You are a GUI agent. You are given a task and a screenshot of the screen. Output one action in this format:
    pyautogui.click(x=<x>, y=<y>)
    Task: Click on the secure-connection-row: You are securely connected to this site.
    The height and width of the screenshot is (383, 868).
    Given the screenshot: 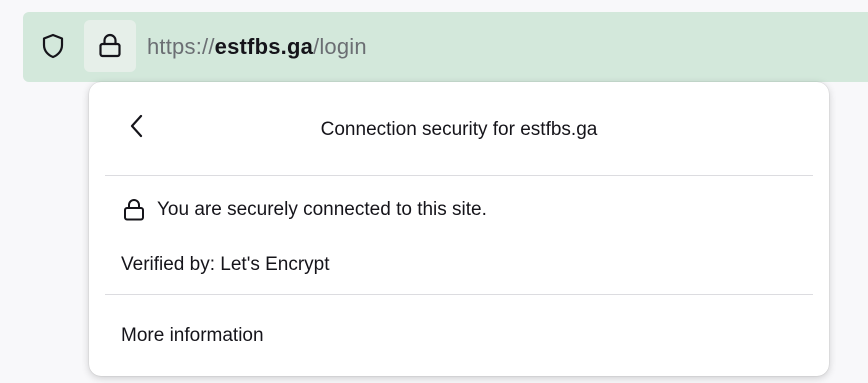 What is the action you would take?
    pyautogui.click(x=304, y=210)
    